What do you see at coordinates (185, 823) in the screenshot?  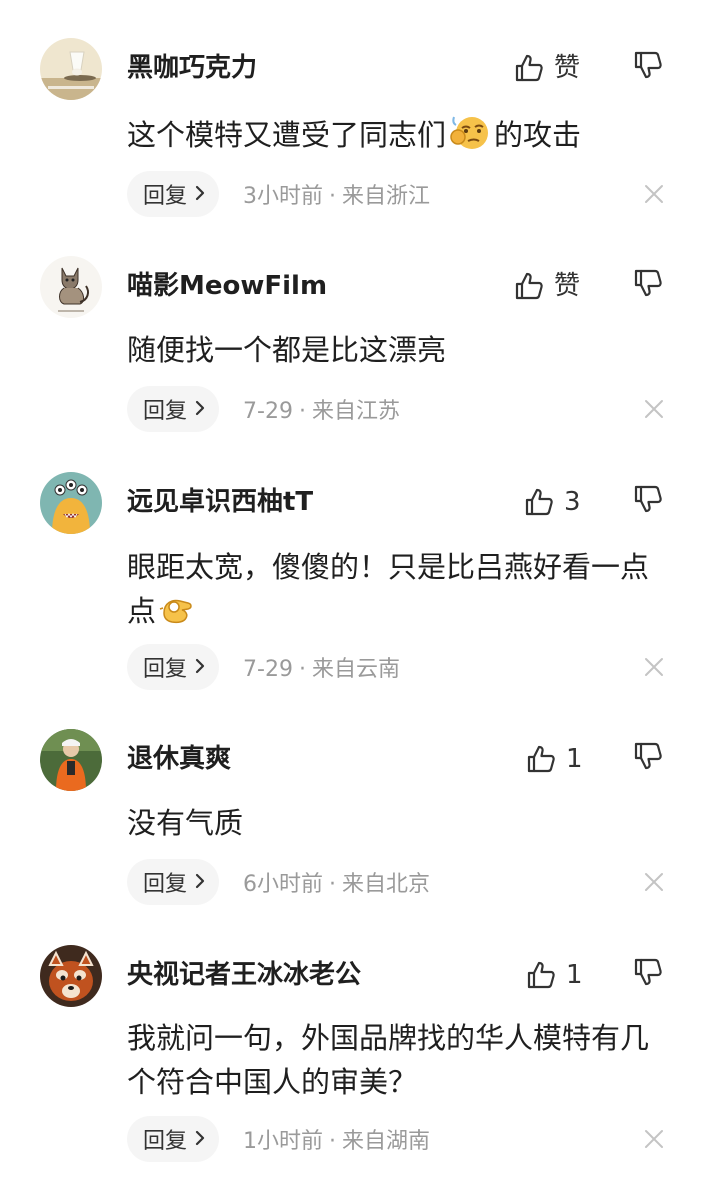 I see `comment-text: 没有气质` at bounding box center [185, 823].